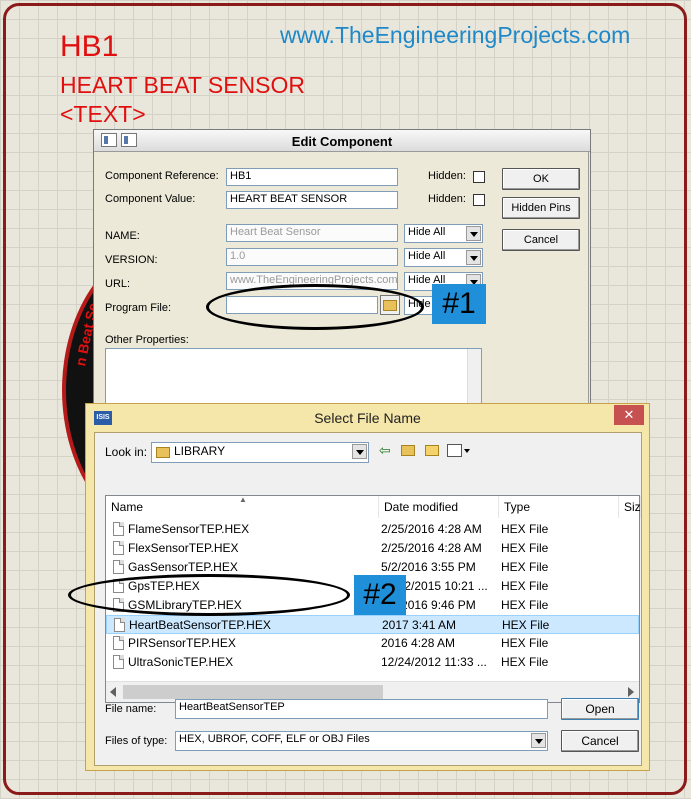 The image size is (691, 799). I want to click on version-label: VERSION:, so click(131, 260).